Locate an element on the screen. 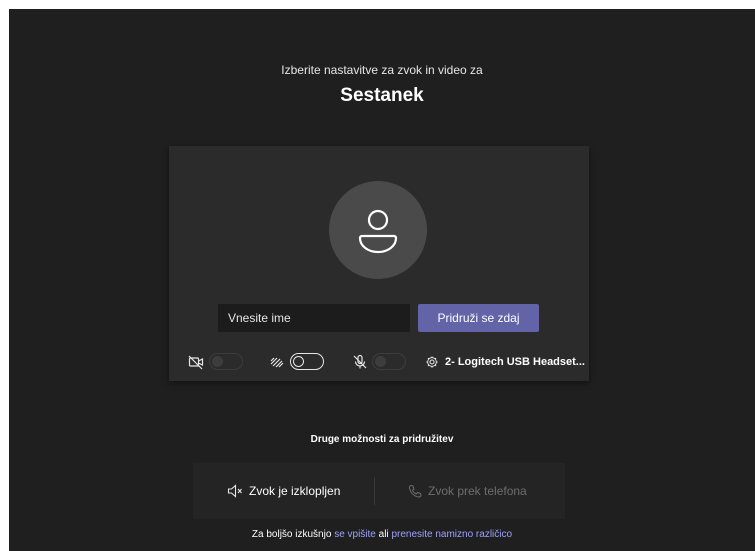 The width and height of the screenshot is (755, 551). phone-audio-label: Zvok prek telefona is located at coordinates (477, 491).